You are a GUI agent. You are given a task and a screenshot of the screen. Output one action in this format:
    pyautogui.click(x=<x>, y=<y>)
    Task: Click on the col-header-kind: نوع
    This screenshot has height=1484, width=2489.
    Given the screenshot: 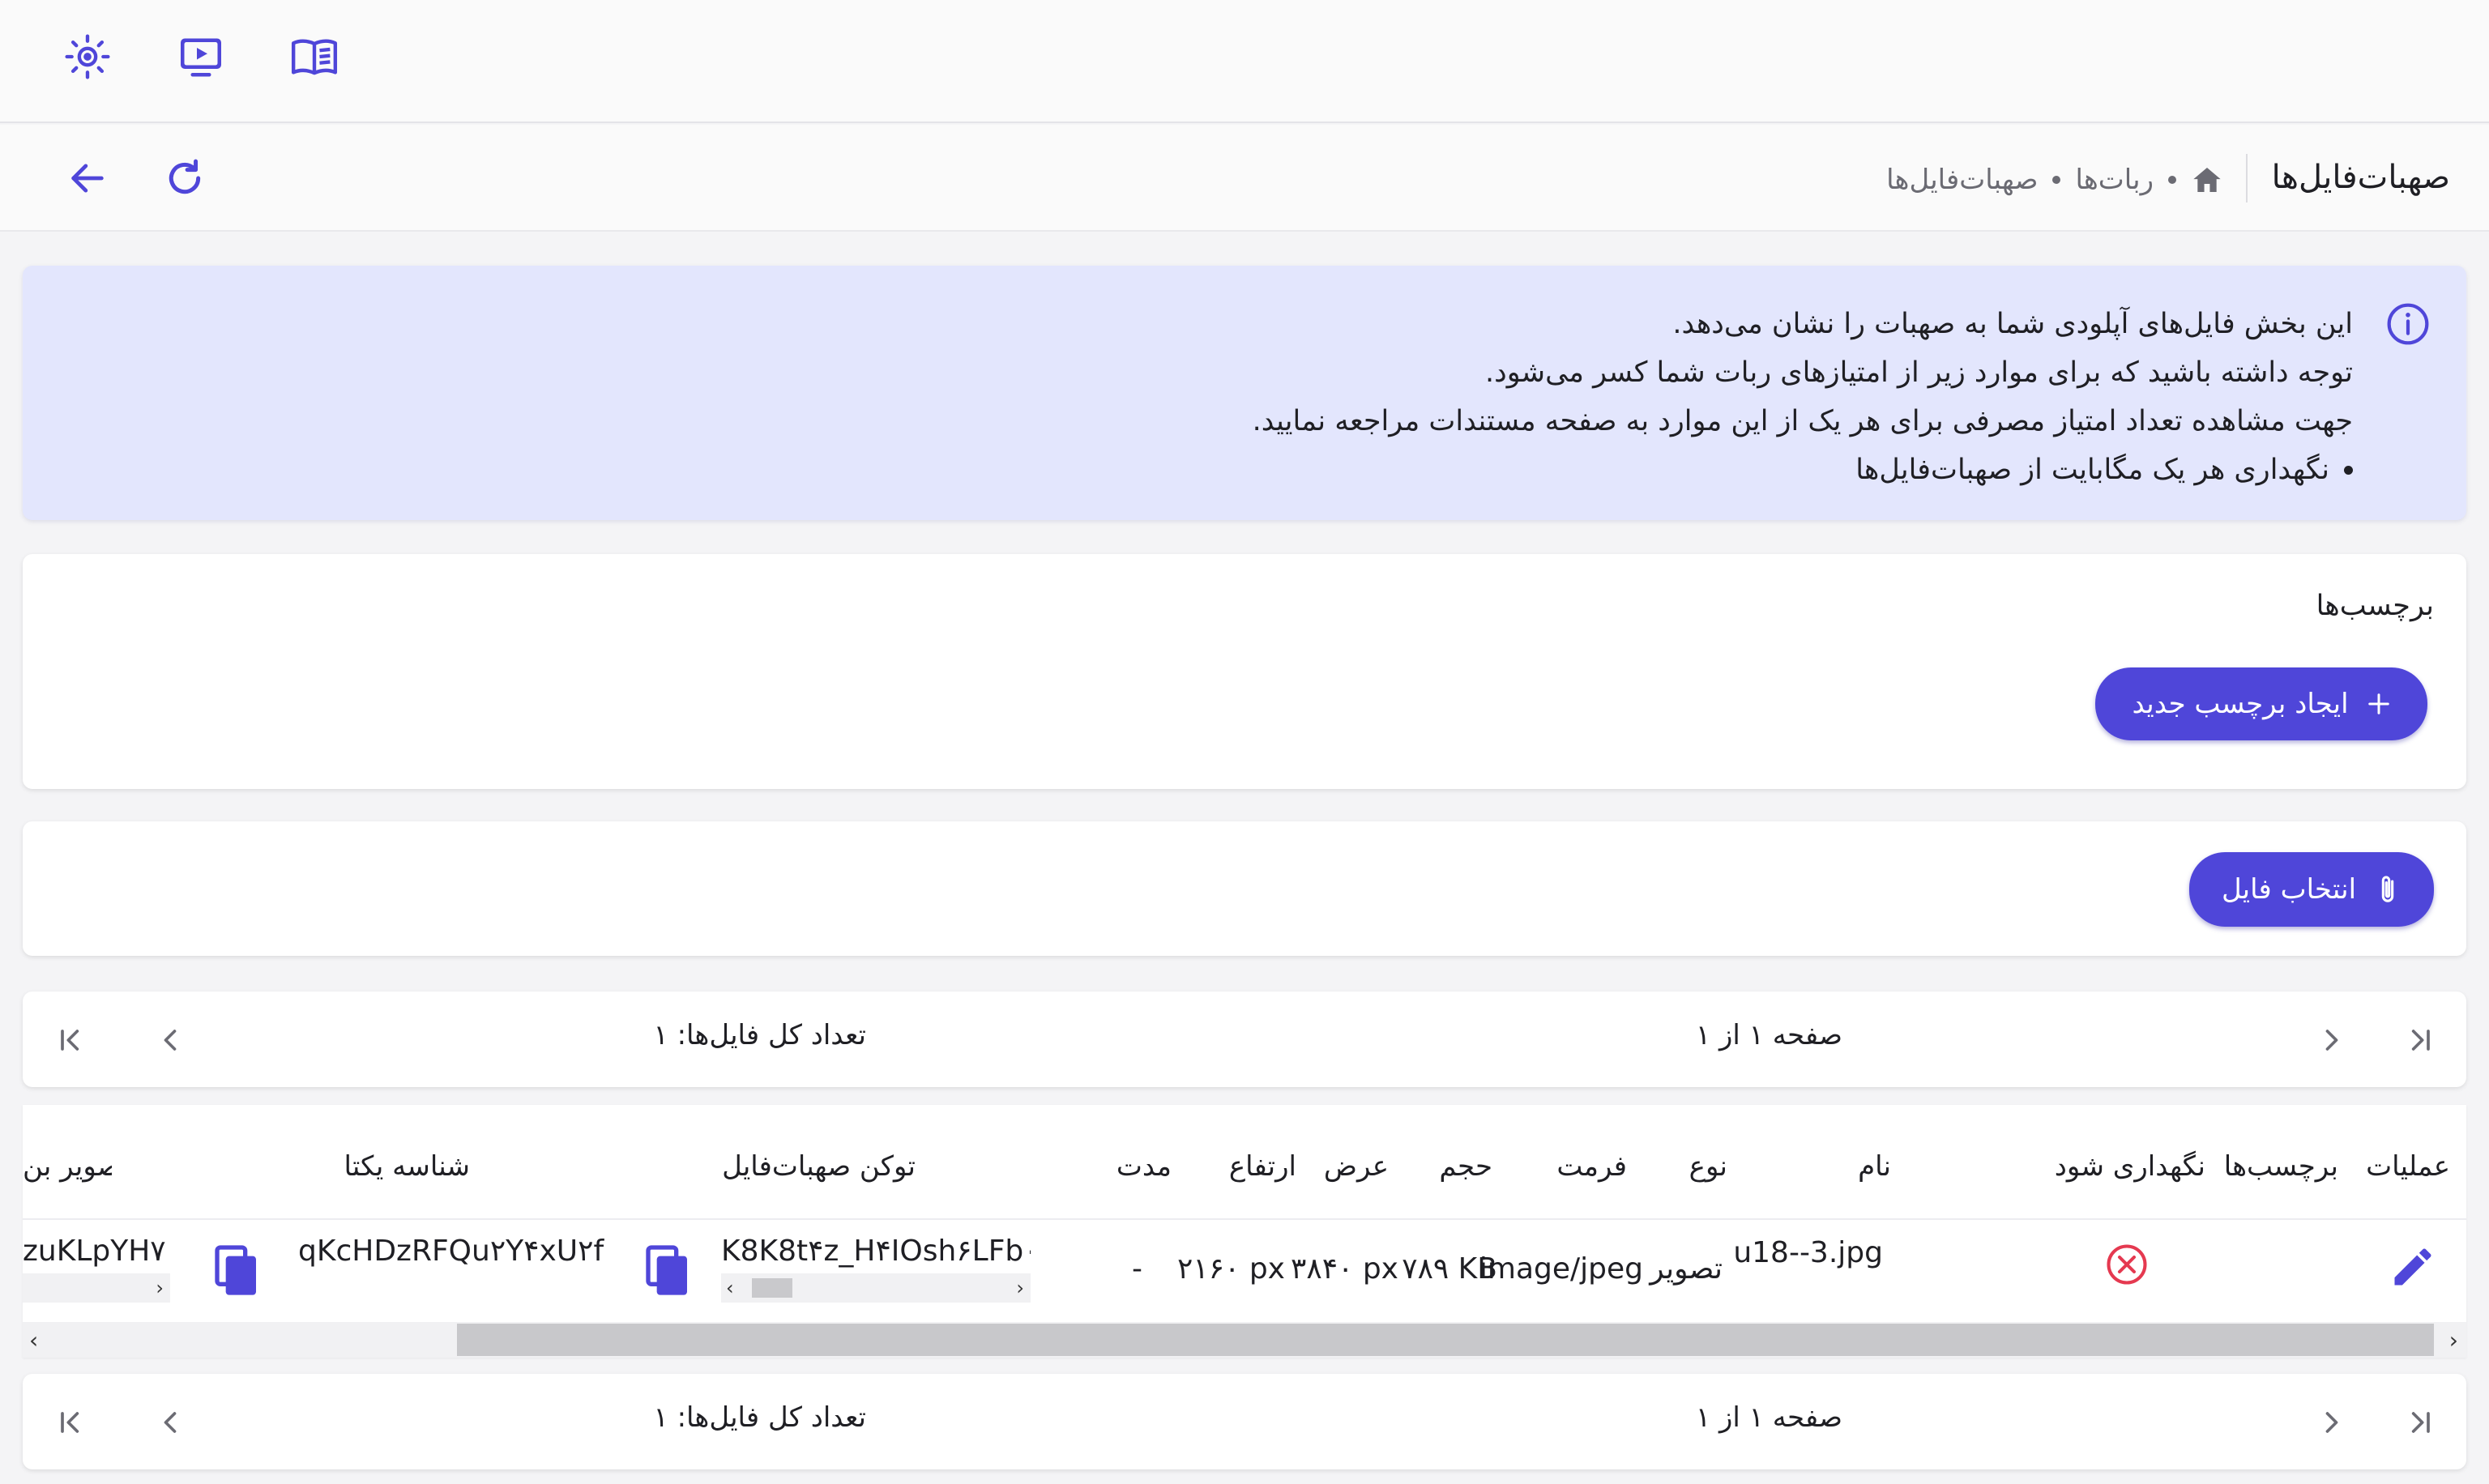 What is the action you would take?
    pyautogui.click(x=1708, y=1166)
    